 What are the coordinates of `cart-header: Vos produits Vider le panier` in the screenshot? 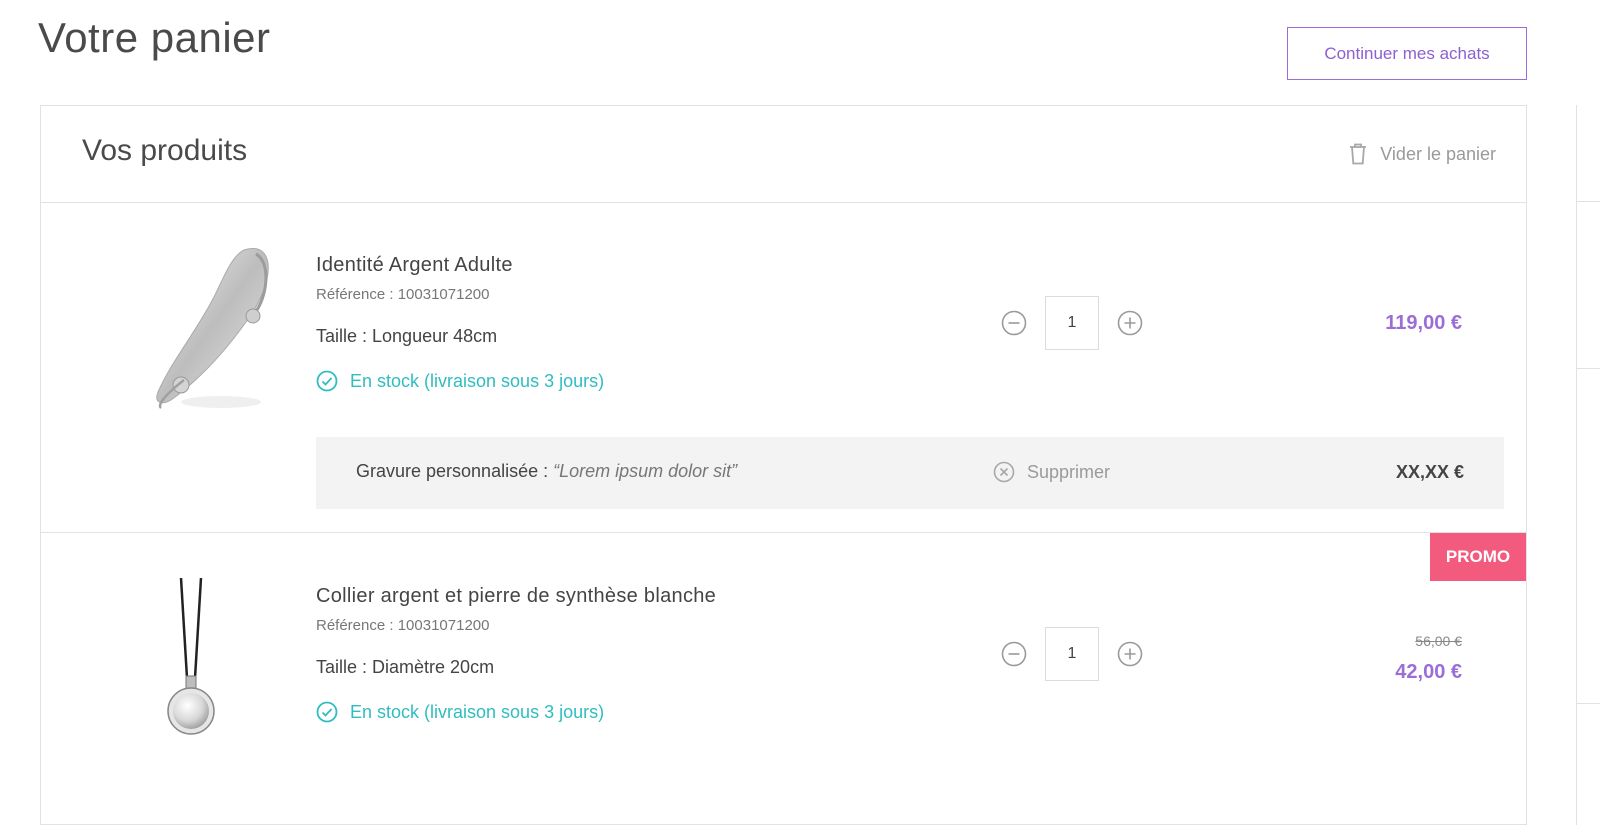 It's located at (783, 154).